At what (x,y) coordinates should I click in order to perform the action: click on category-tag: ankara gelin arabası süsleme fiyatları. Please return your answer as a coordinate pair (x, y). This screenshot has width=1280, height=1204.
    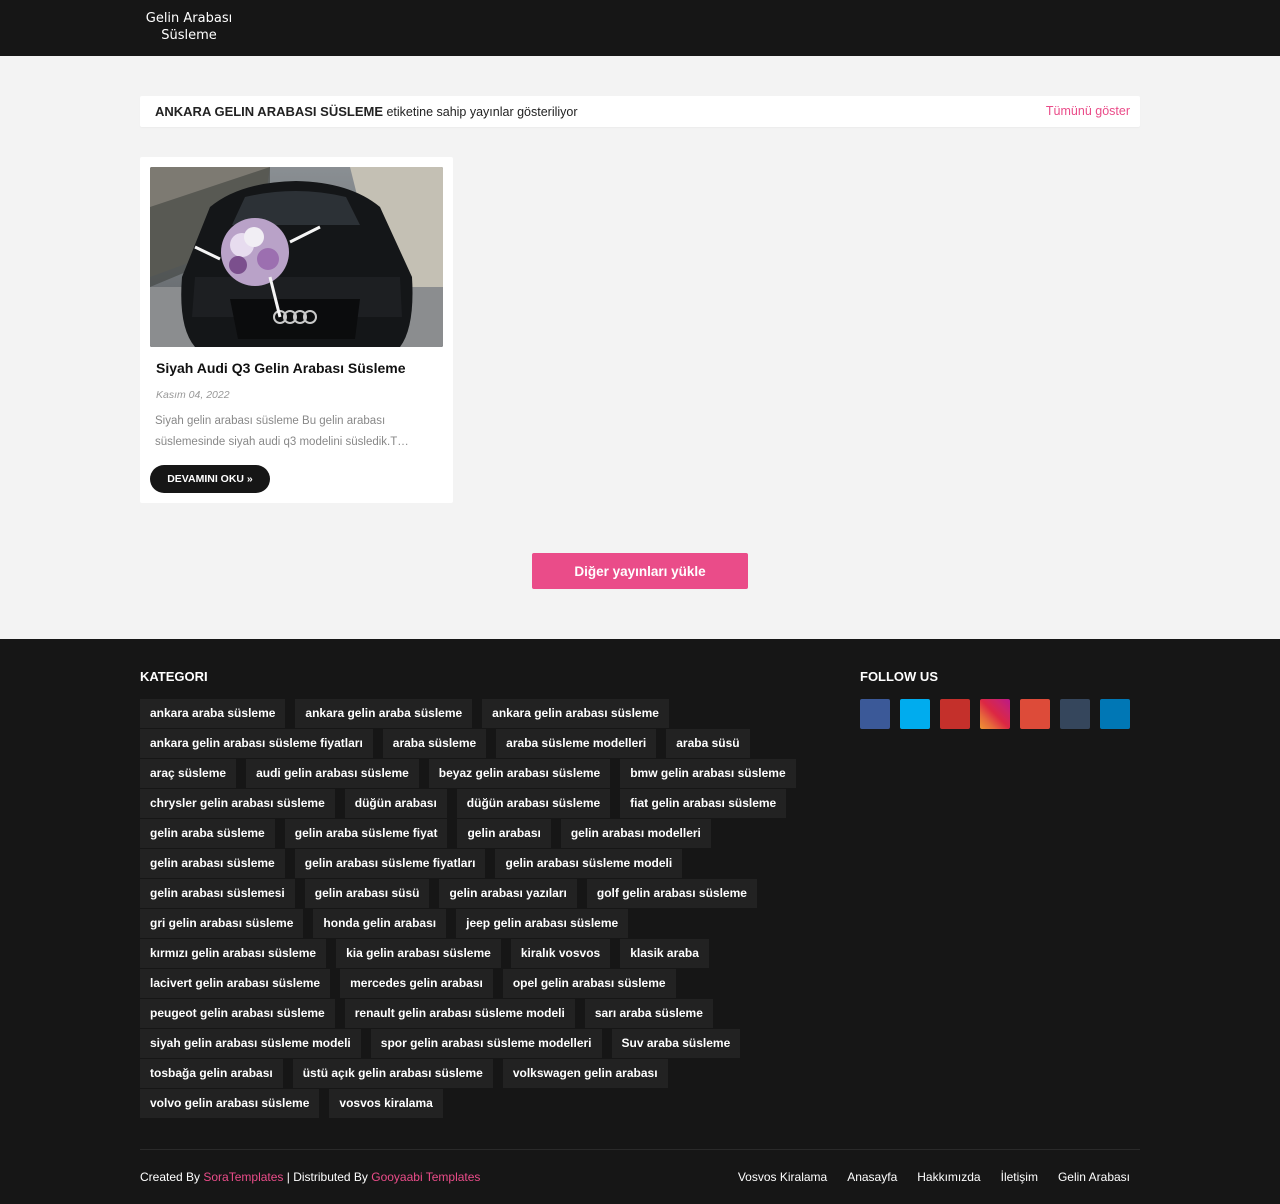
    Looking at the image, I should click on (256, 743).